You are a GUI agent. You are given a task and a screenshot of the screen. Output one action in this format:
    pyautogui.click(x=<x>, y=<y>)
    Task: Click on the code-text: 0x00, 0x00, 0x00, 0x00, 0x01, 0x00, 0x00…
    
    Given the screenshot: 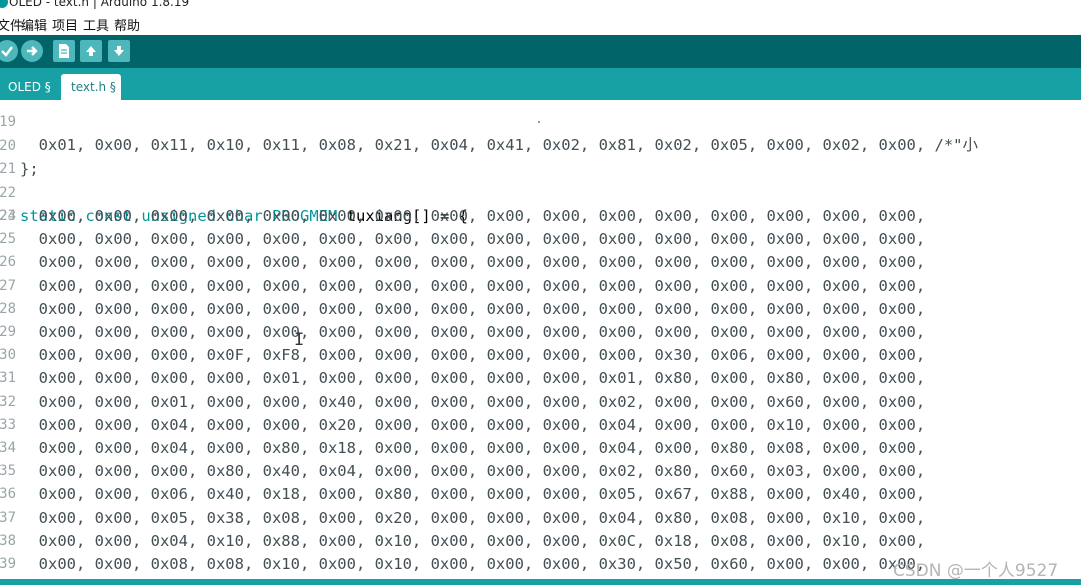 What is the action you would take?
    pyautogui.click(x=473, y=378)
    